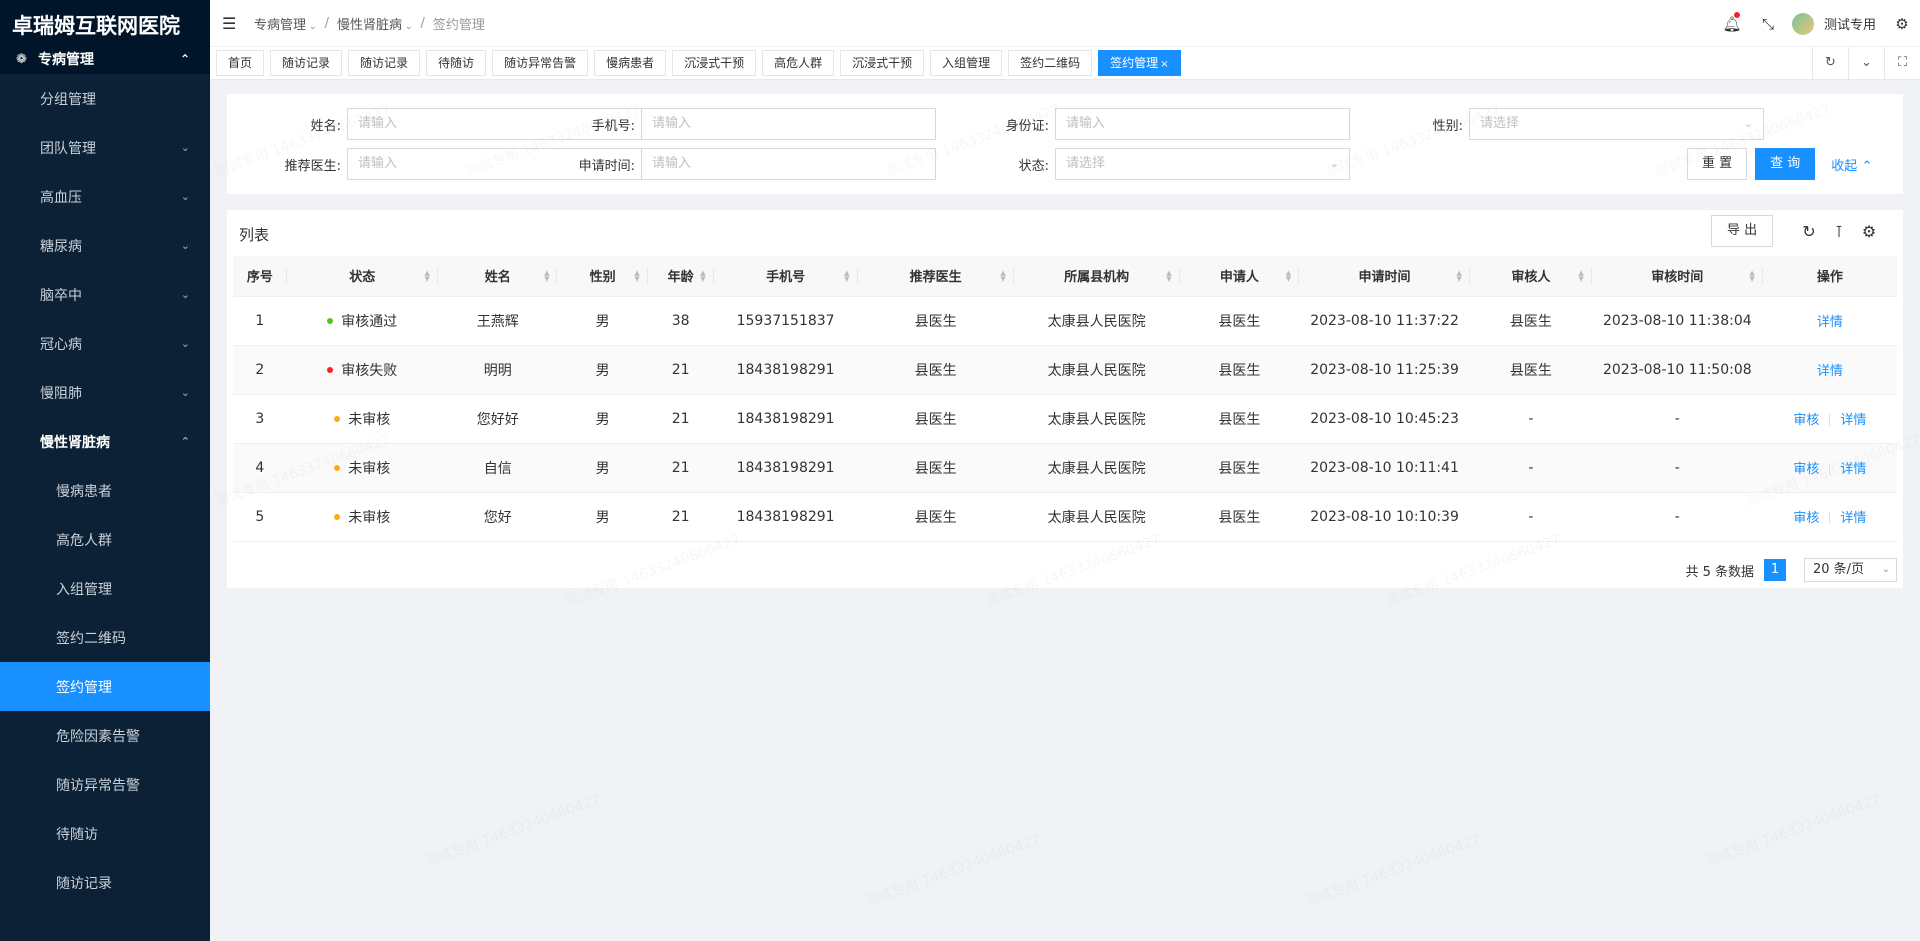  I want to click on column-header: 审核时间 ▲ ▼, so click(1677, 276).